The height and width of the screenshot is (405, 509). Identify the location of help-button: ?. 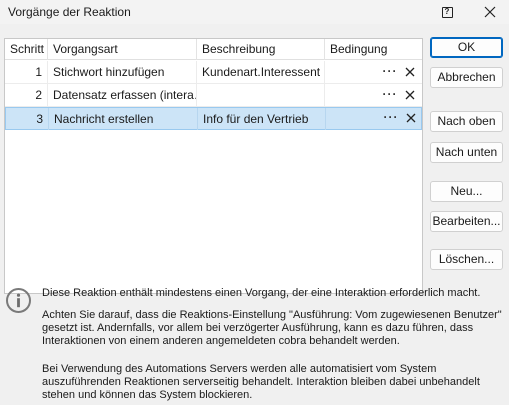
(447, 12).